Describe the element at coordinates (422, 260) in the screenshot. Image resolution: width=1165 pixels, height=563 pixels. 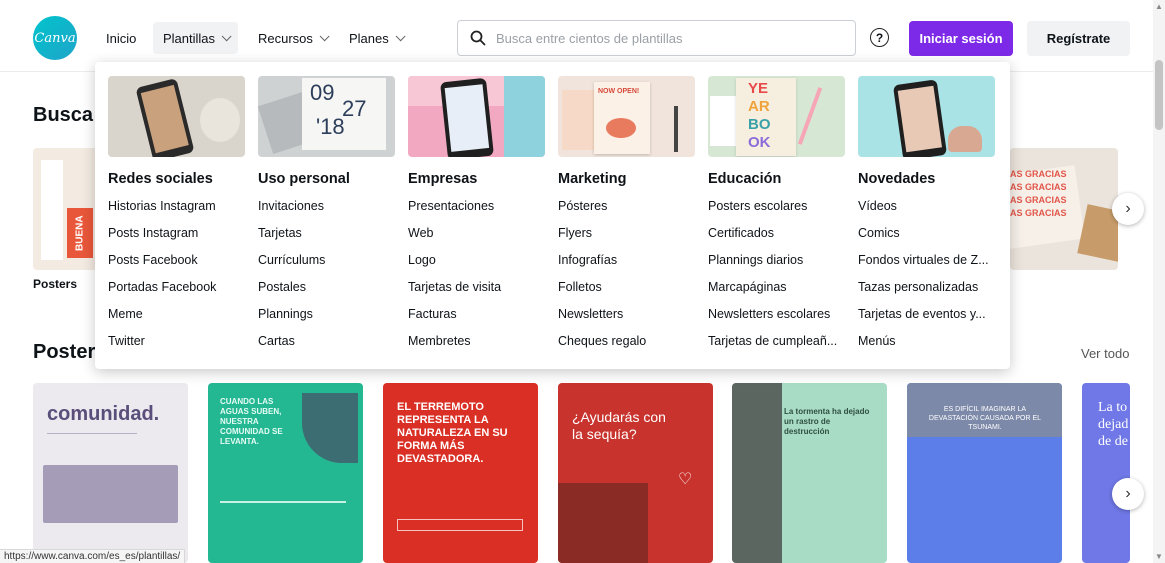
I see `menu-link: Logo` at that location.